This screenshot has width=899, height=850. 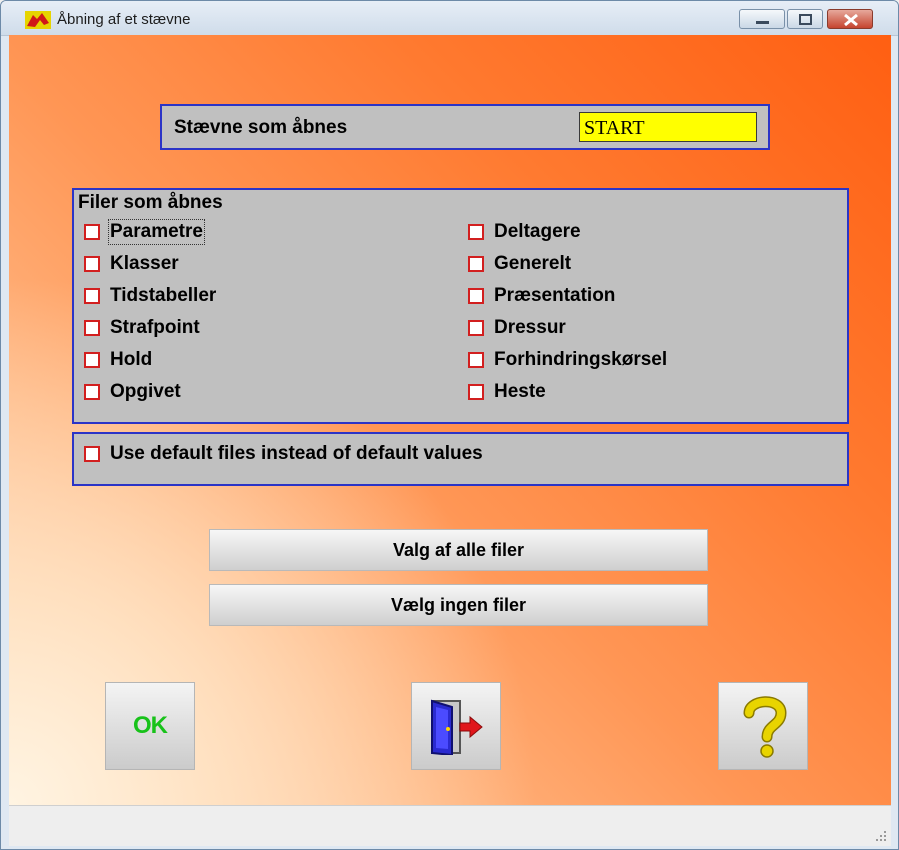 I want to click on checkbox-label: Parametre, so click(x=156, y=232).